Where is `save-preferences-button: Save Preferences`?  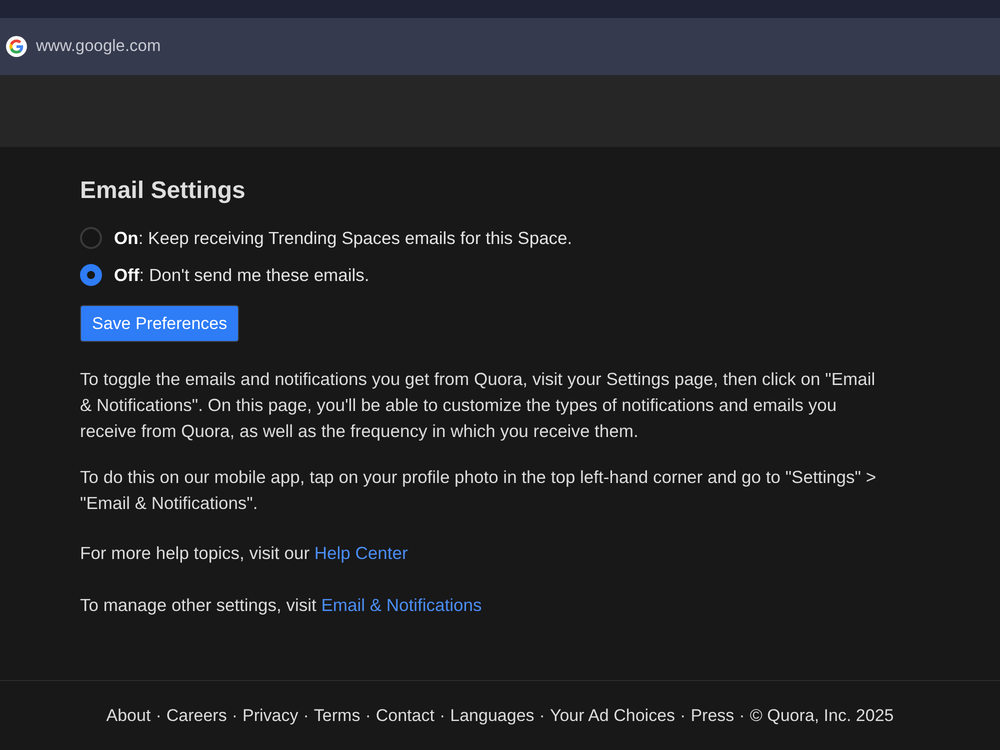 save-preferences-button: Save Preferences is located at coordinates (160, 323).